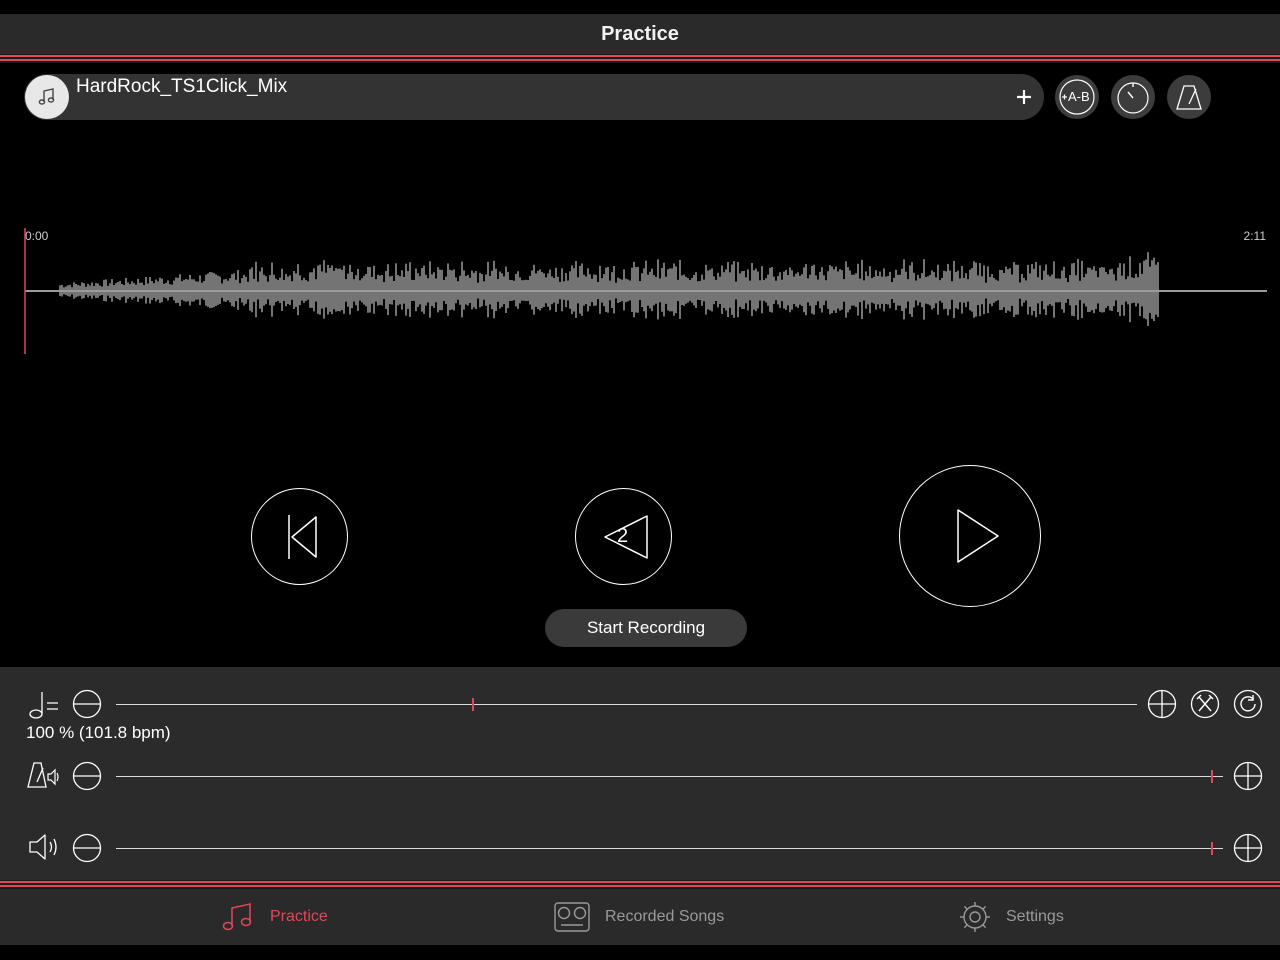  What do you see at coordinates (640, 291) in the screenshot?
I see `waveform` at bounding box center [640, 291].